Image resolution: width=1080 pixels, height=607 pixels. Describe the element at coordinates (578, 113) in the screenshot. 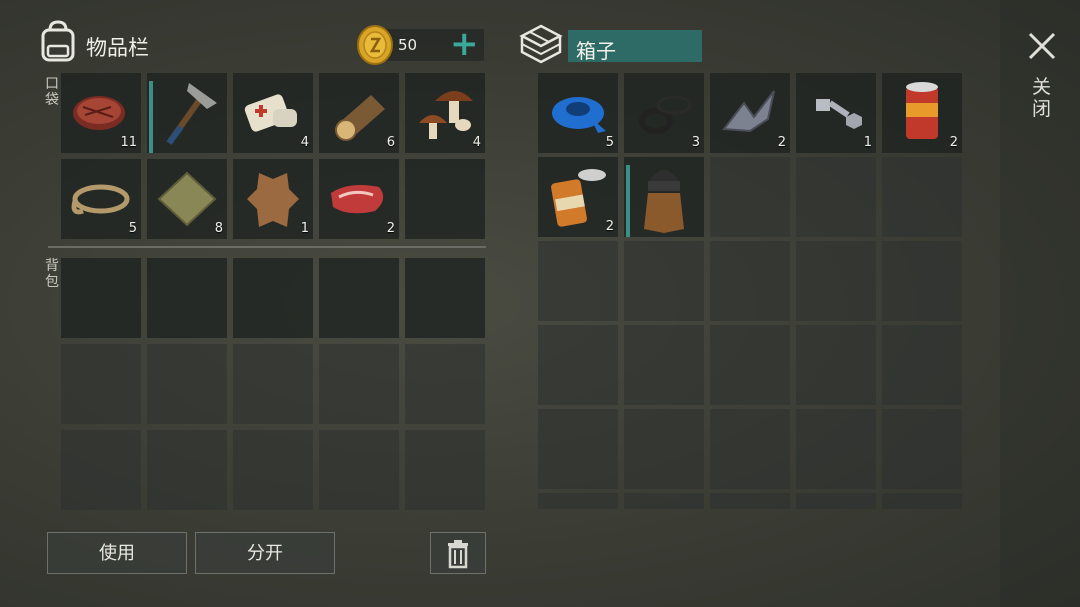

I see `box-slot: 5` at that location.